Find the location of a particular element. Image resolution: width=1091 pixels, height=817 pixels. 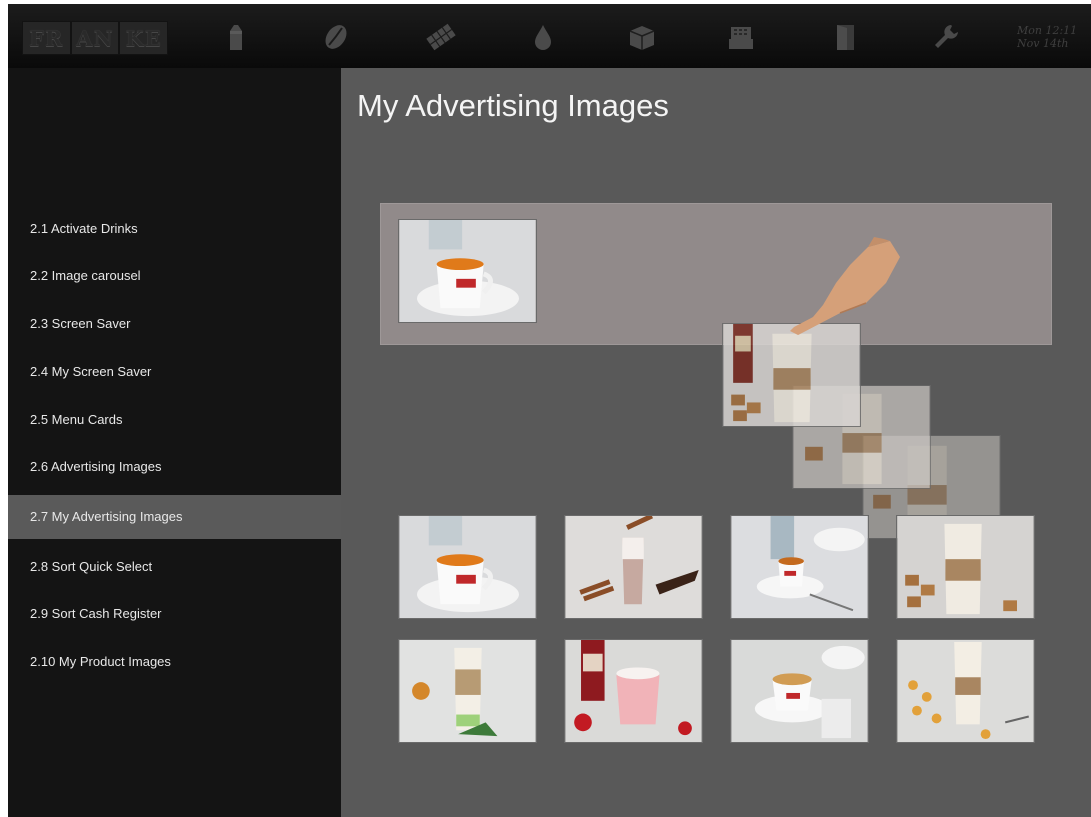

water-drop-icon is located at coordinates (543, 37).